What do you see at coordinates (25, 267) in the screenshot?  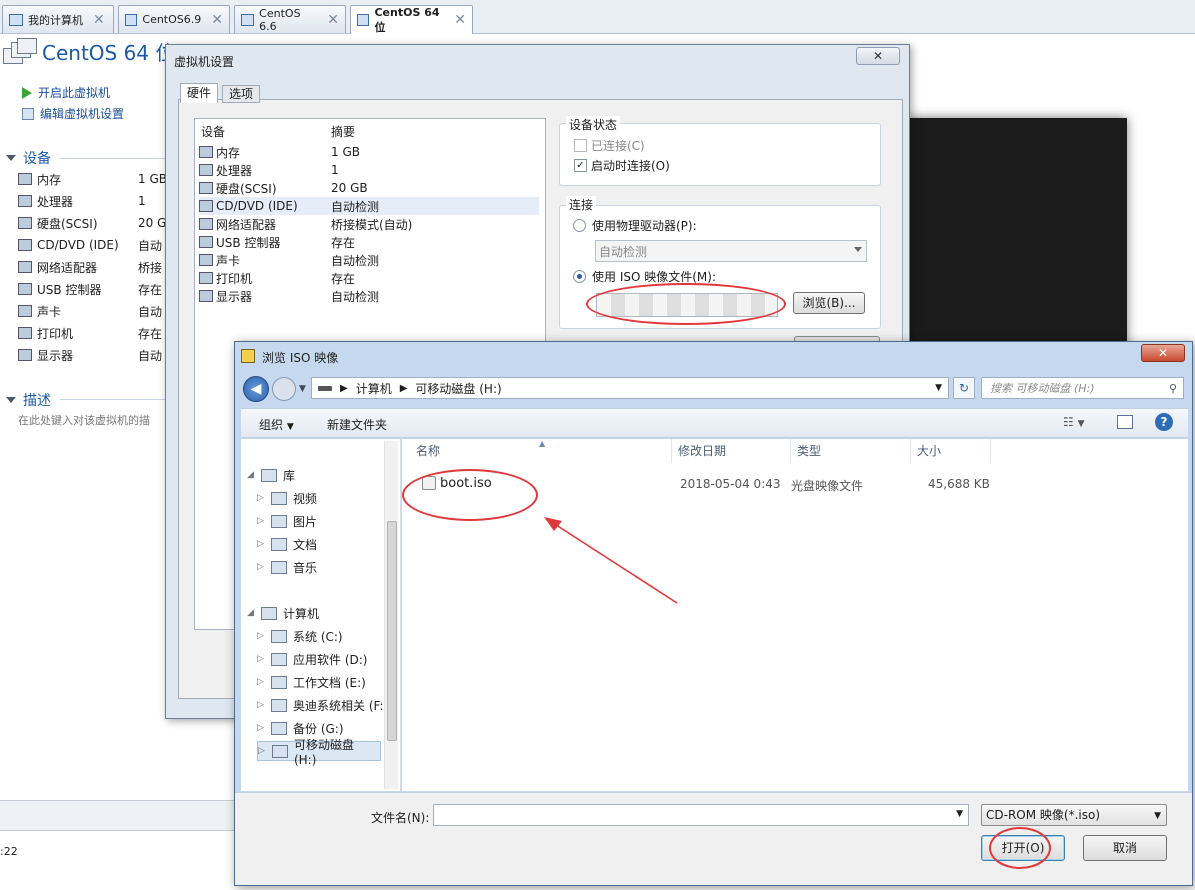 I see `network-icon` at bounding box center [25, 267].